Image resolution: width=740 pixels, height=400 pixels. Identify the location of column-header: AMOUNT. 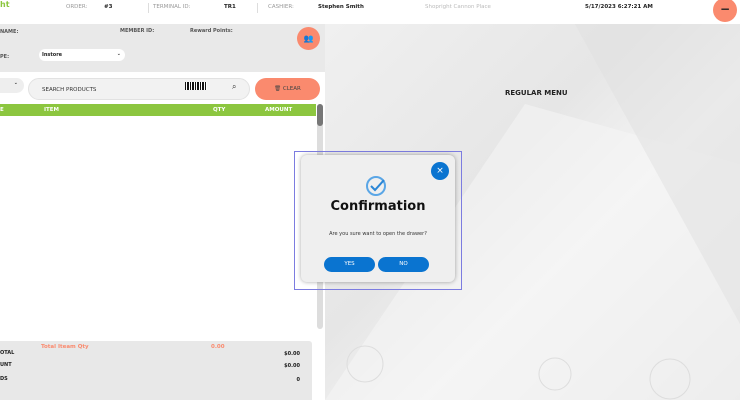
(279, 110).